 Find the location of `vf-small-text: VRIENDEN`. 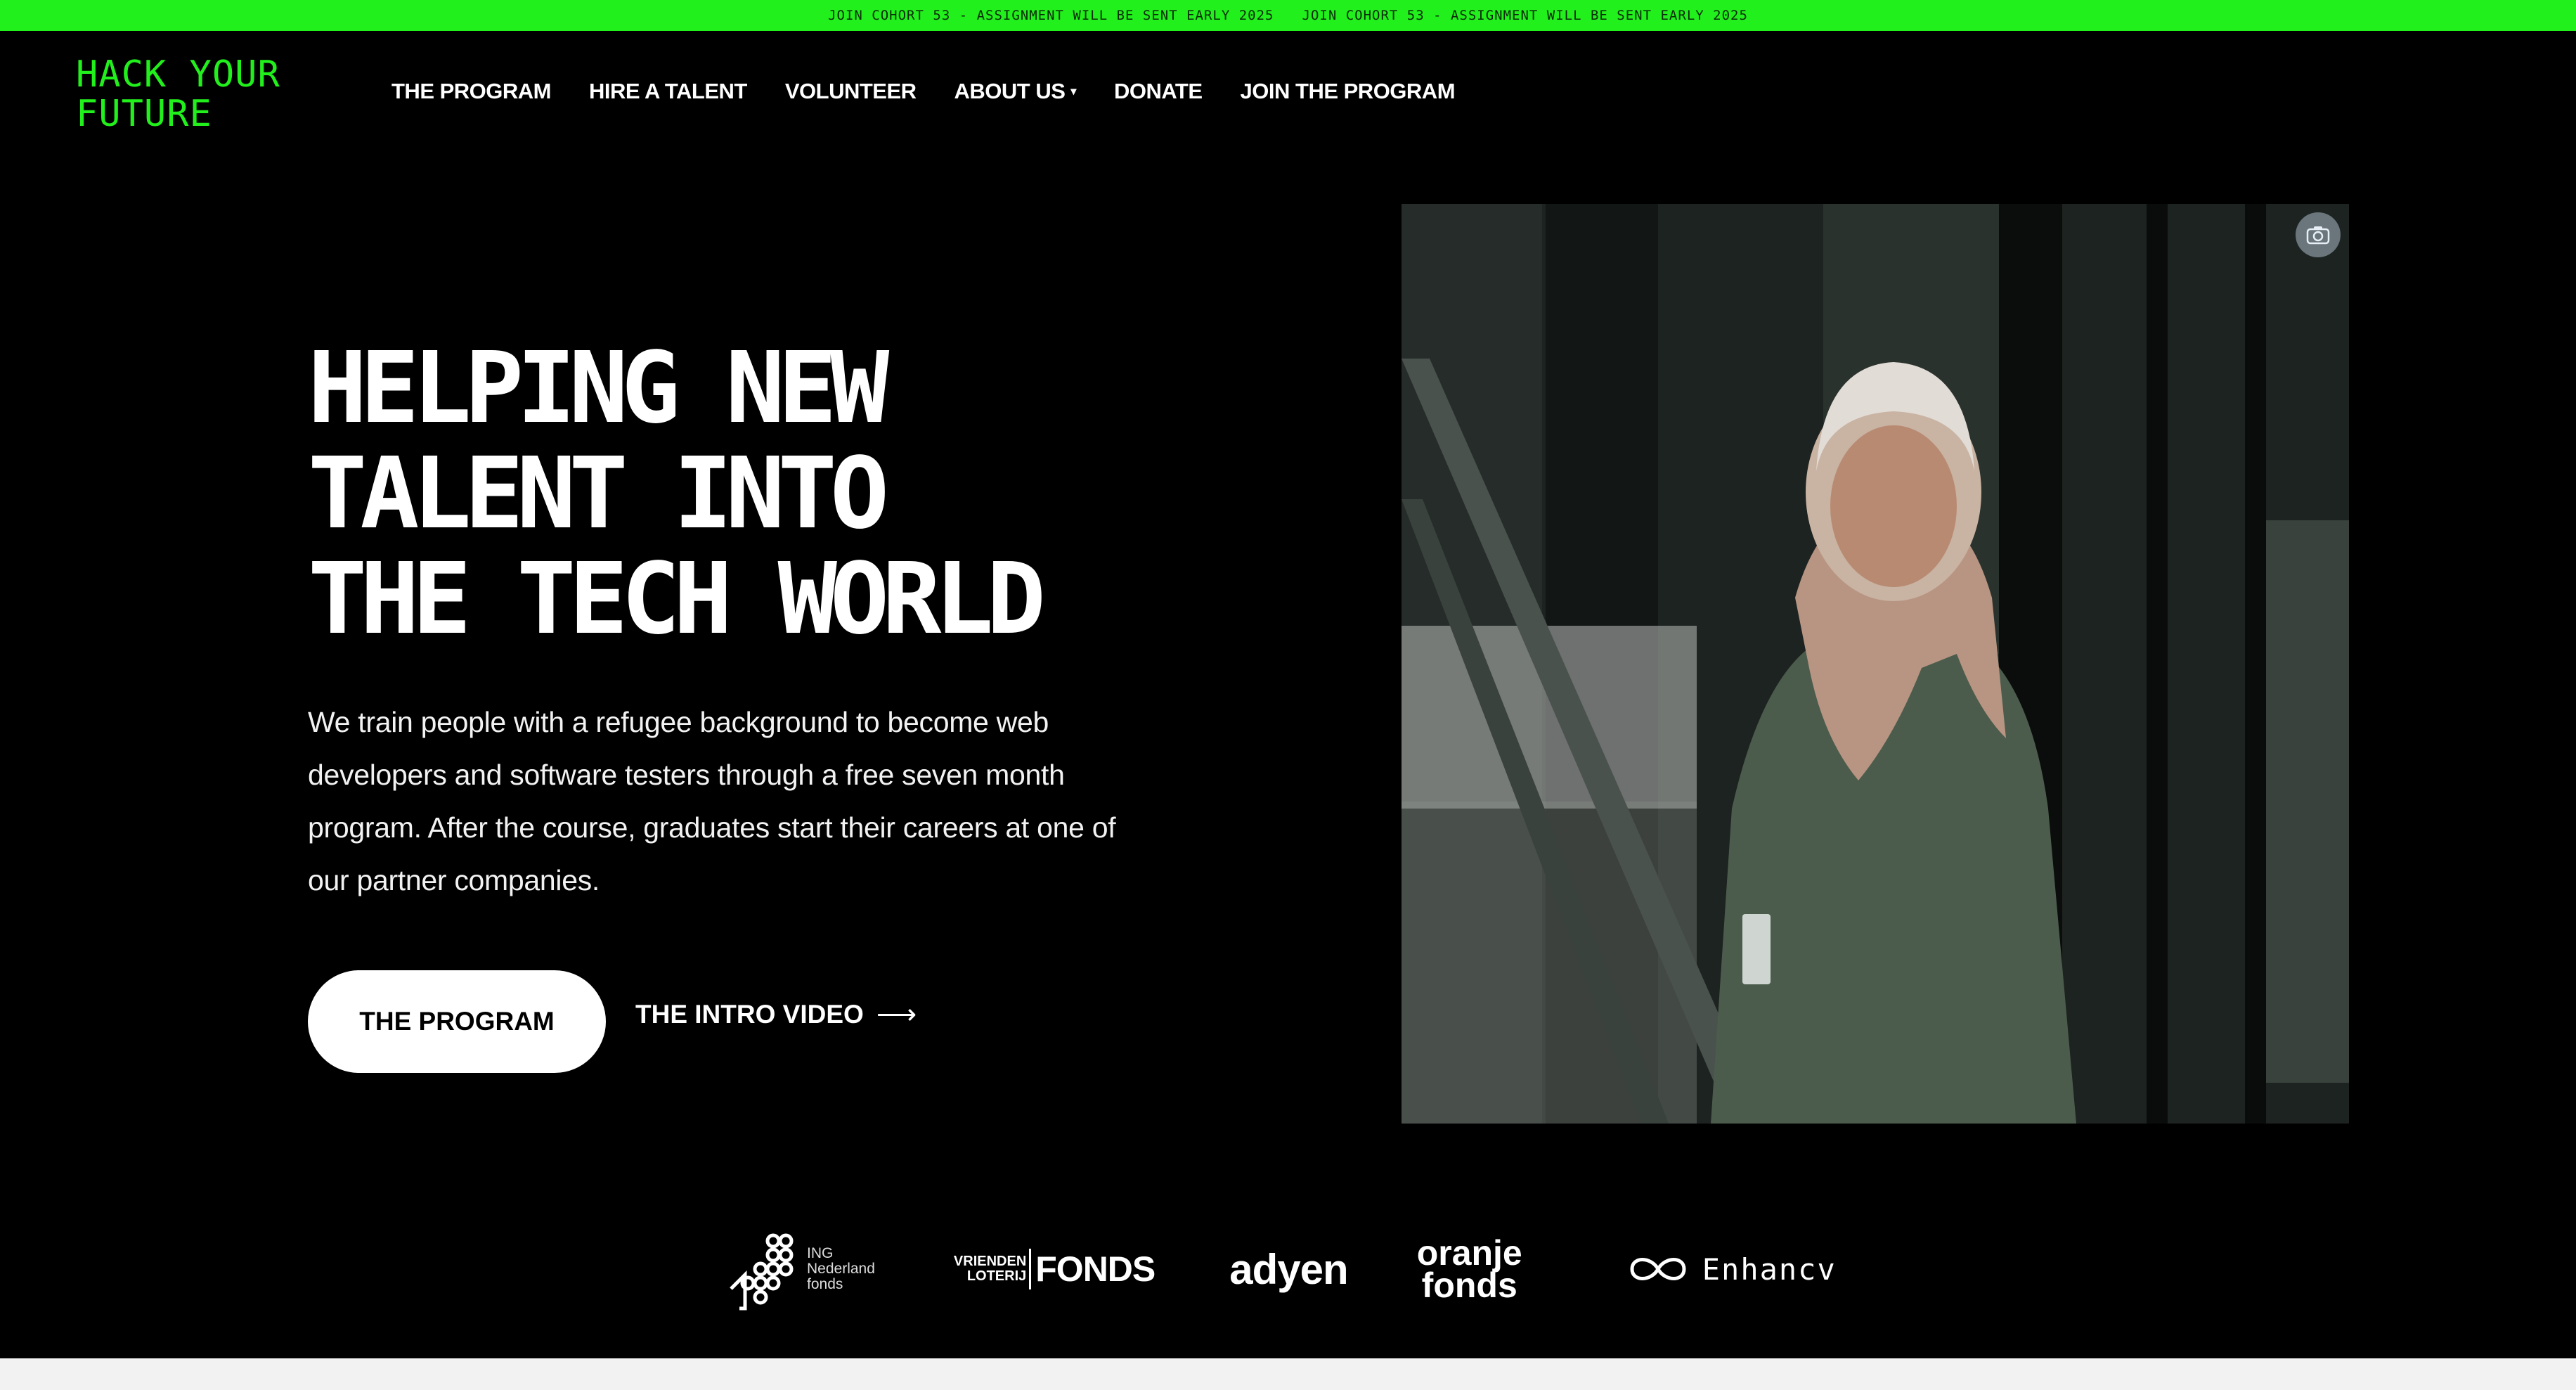

vf-small-text: VRIENDEN is located at coordinates (990, 1261).